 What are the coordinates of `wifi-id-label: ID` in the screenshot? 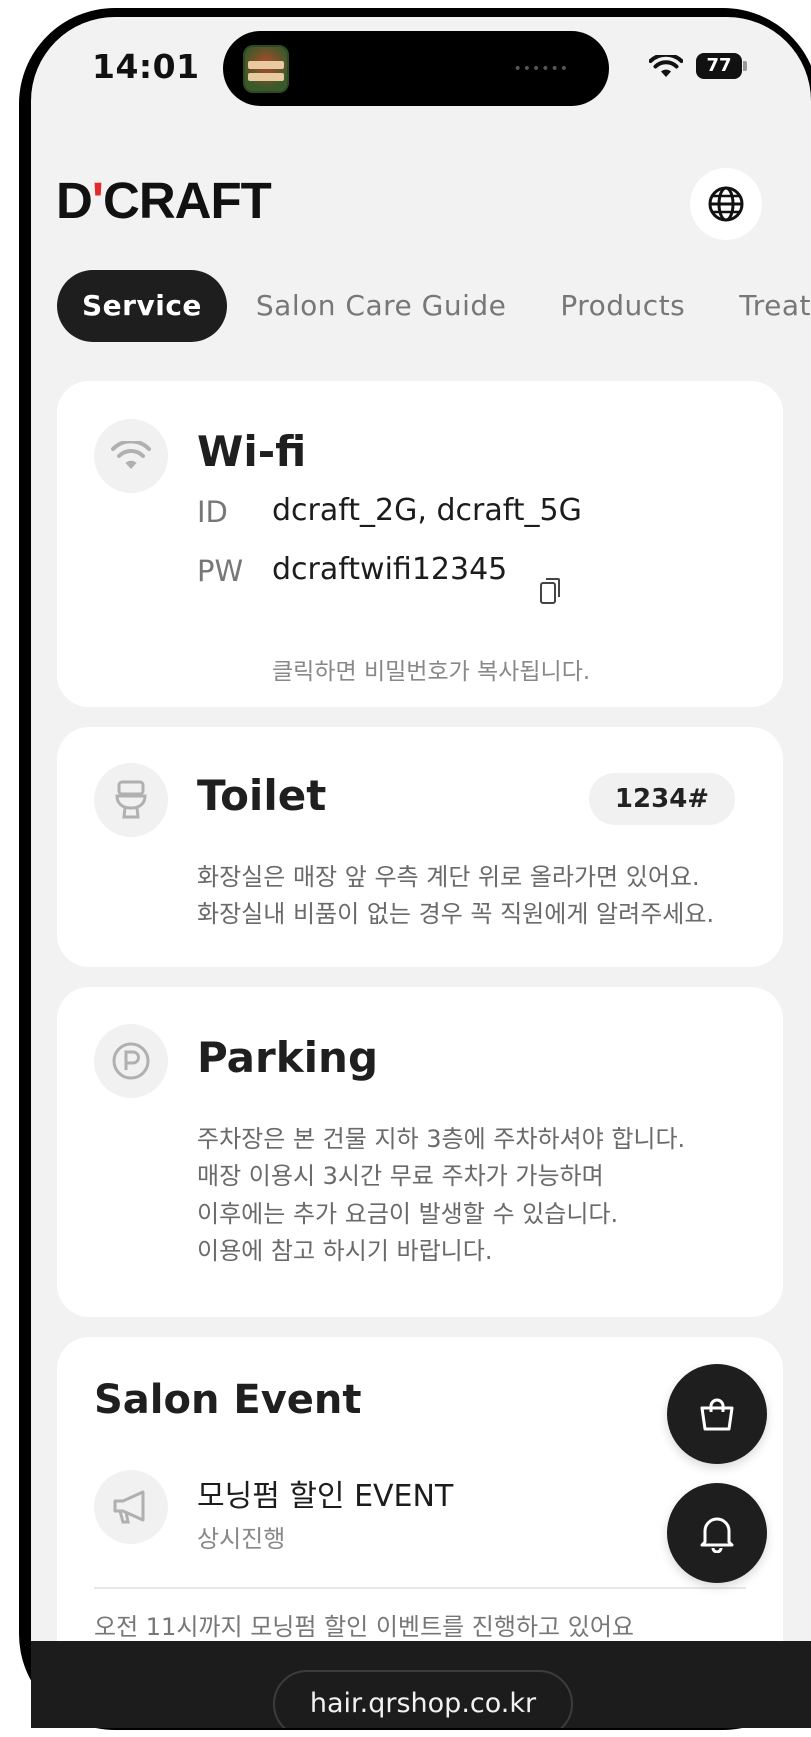 It's located at (212, 512).